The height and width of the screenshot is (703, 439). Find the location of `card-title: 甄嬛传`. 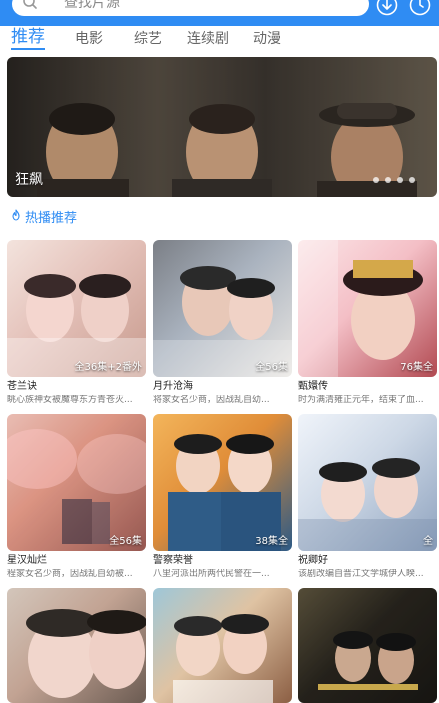

card-title: 甄嬛传 is located at coordinates (313, 387).